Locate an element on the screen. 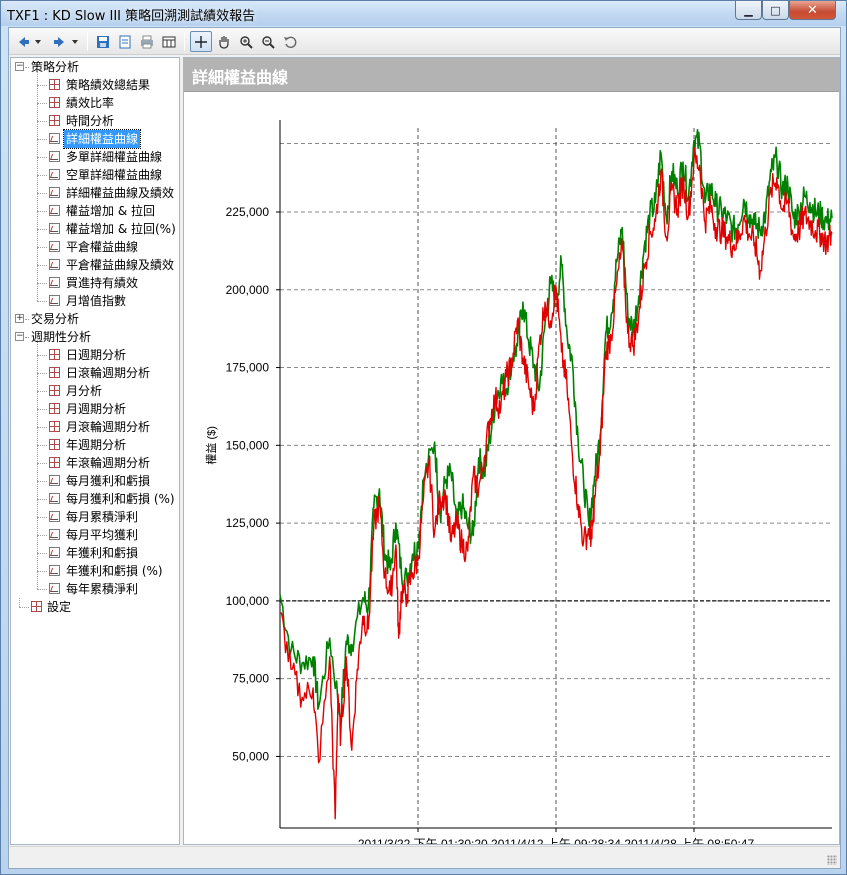 The height and width of the screenshot is (875, 847). tree-node-label: 詳細權益曲線 is located at coordinates (102, 139).